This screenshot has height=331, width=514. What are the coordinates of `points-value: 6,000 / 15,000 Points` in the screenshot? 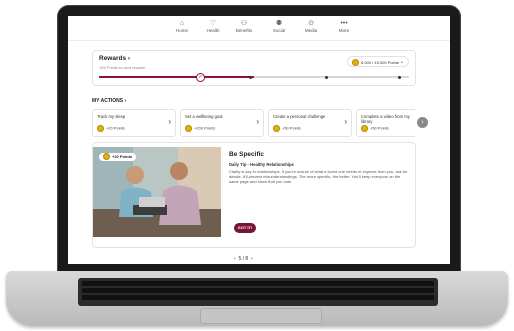 It's located at (380, 62).